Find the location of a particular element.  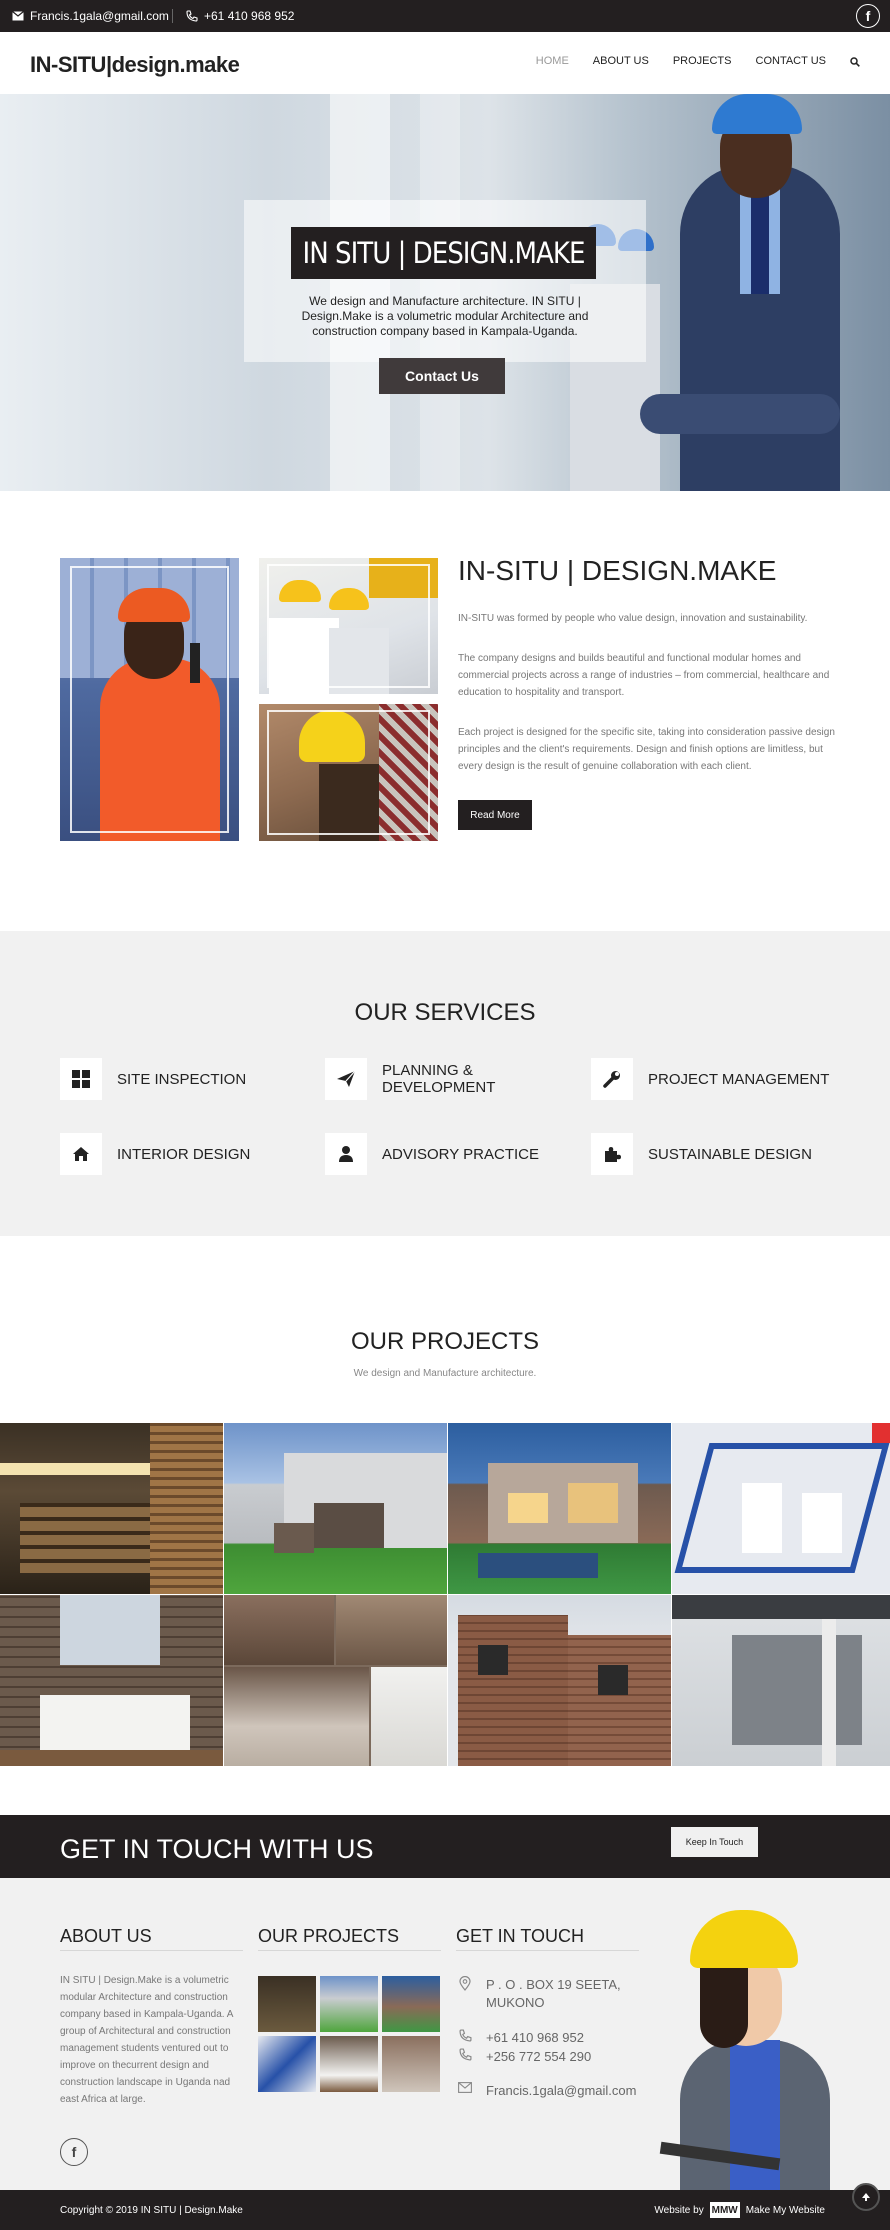

nav-contact-us: CONTACT US is located at coordinates (791, 61).